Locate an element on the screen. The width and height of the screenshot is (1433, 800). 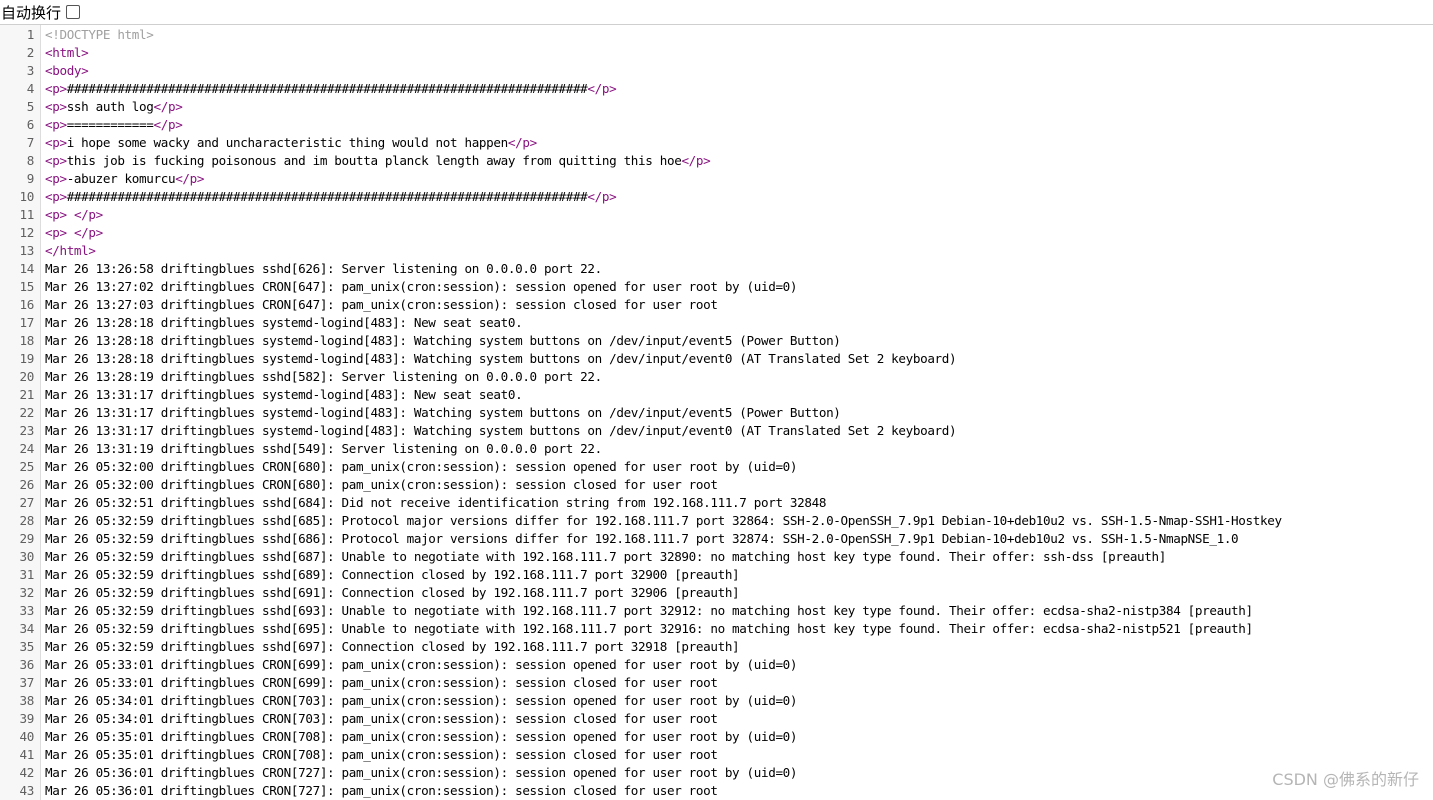
line-number: 4 is located at coordinates (30, 88).